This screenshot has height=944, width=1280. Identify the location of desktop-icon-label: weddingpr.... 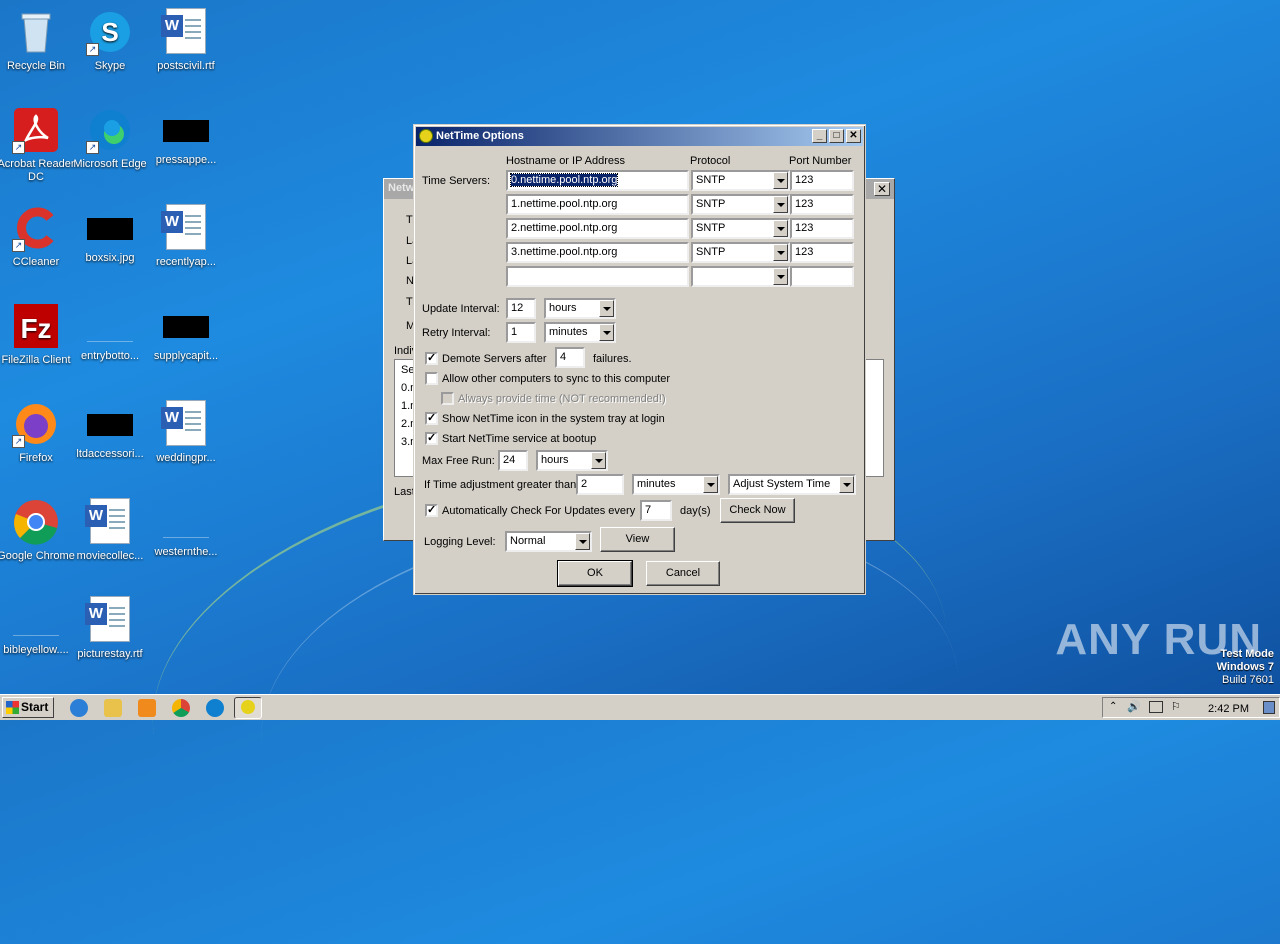
(186, 458).